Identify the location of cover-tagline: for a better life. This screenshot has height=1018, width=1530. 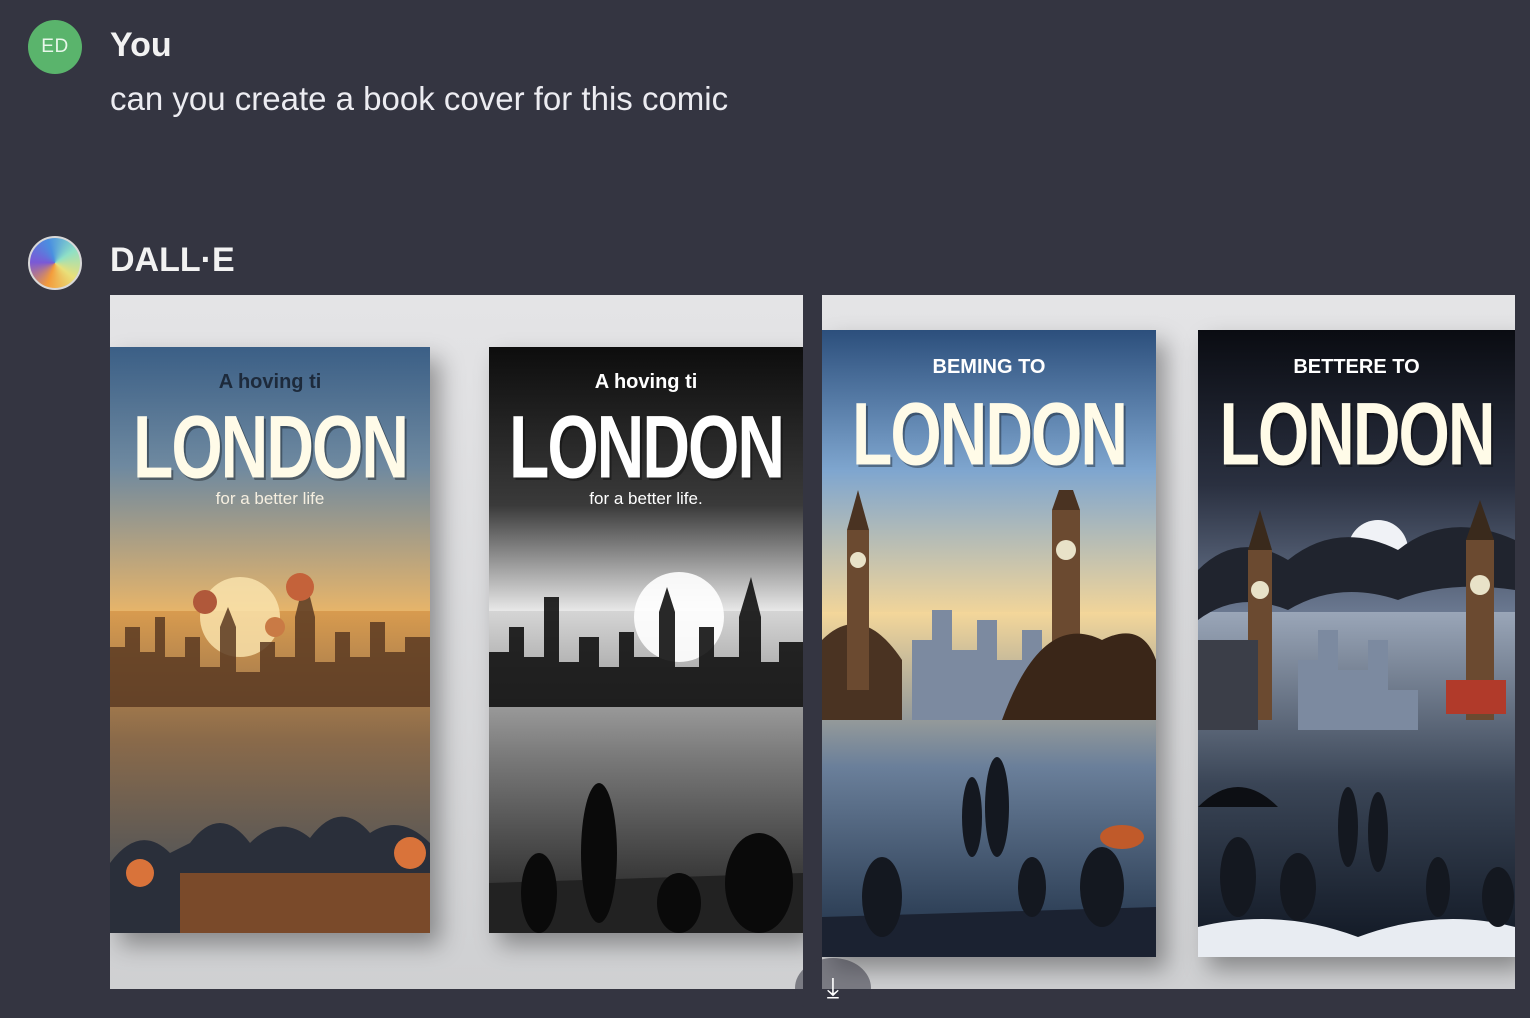
(270, 498).